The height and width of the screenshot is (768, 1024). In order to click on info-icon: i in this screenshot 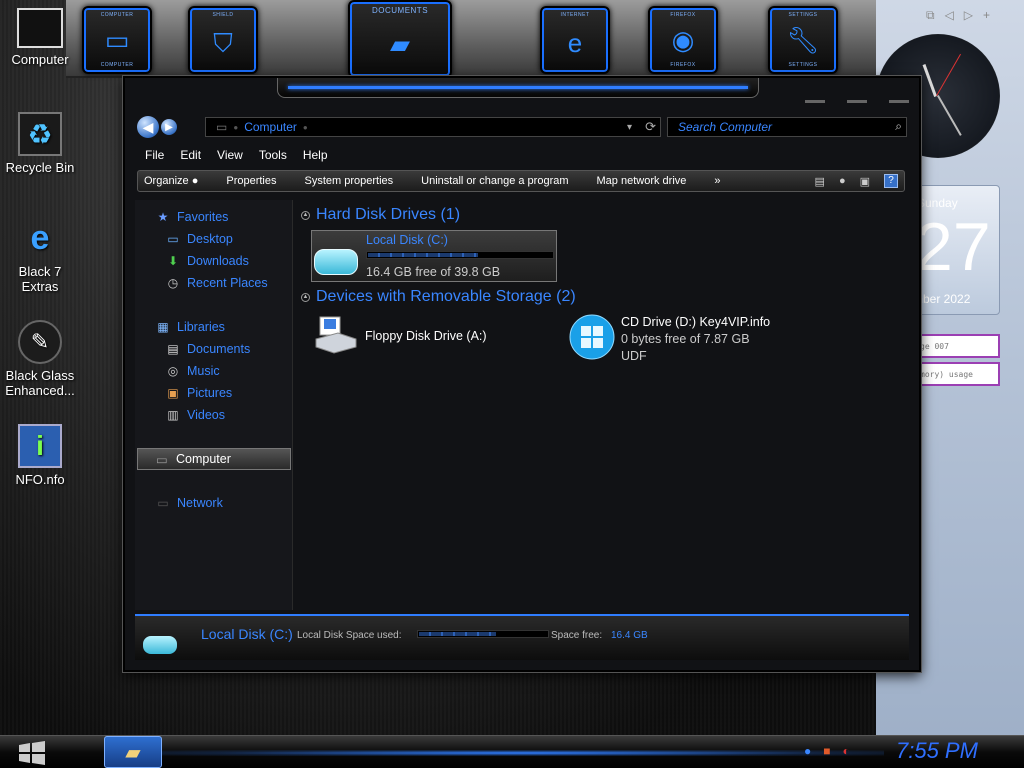, I will do `click(40, 446)`.